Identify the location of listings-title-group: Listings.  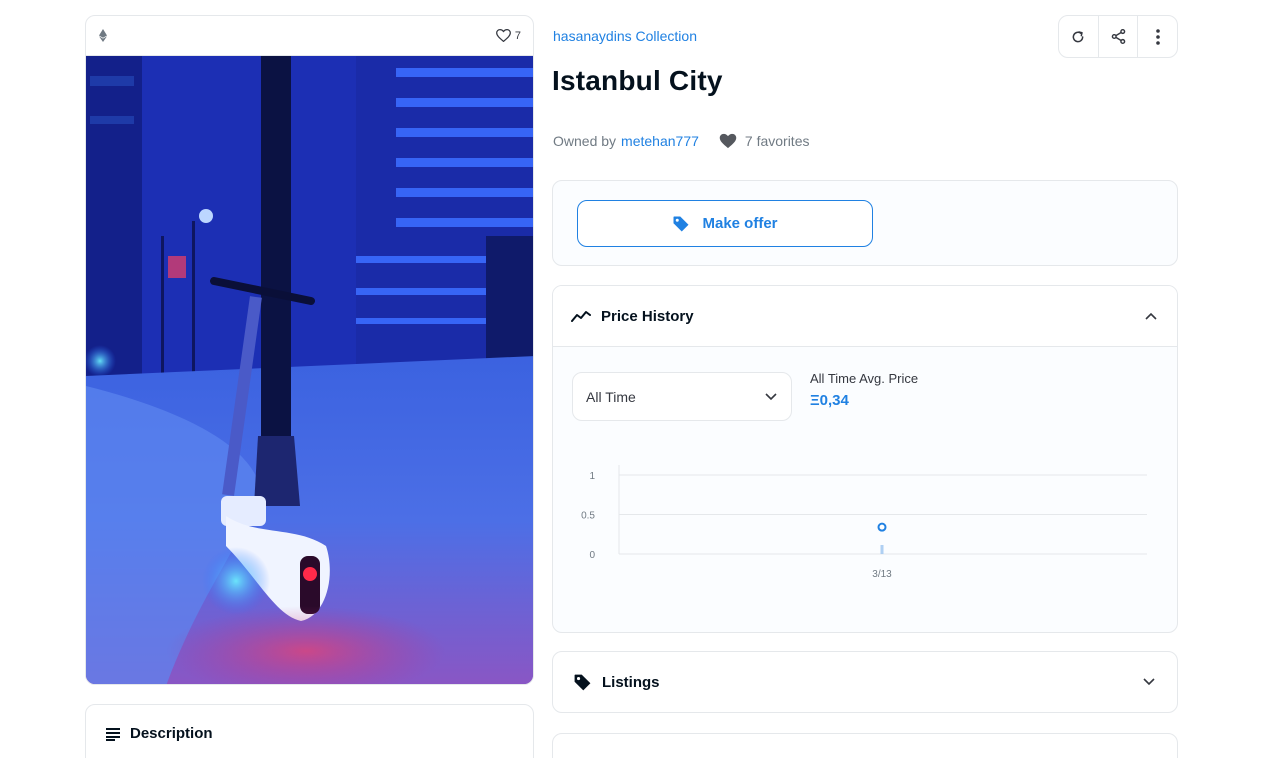
(616, 682).